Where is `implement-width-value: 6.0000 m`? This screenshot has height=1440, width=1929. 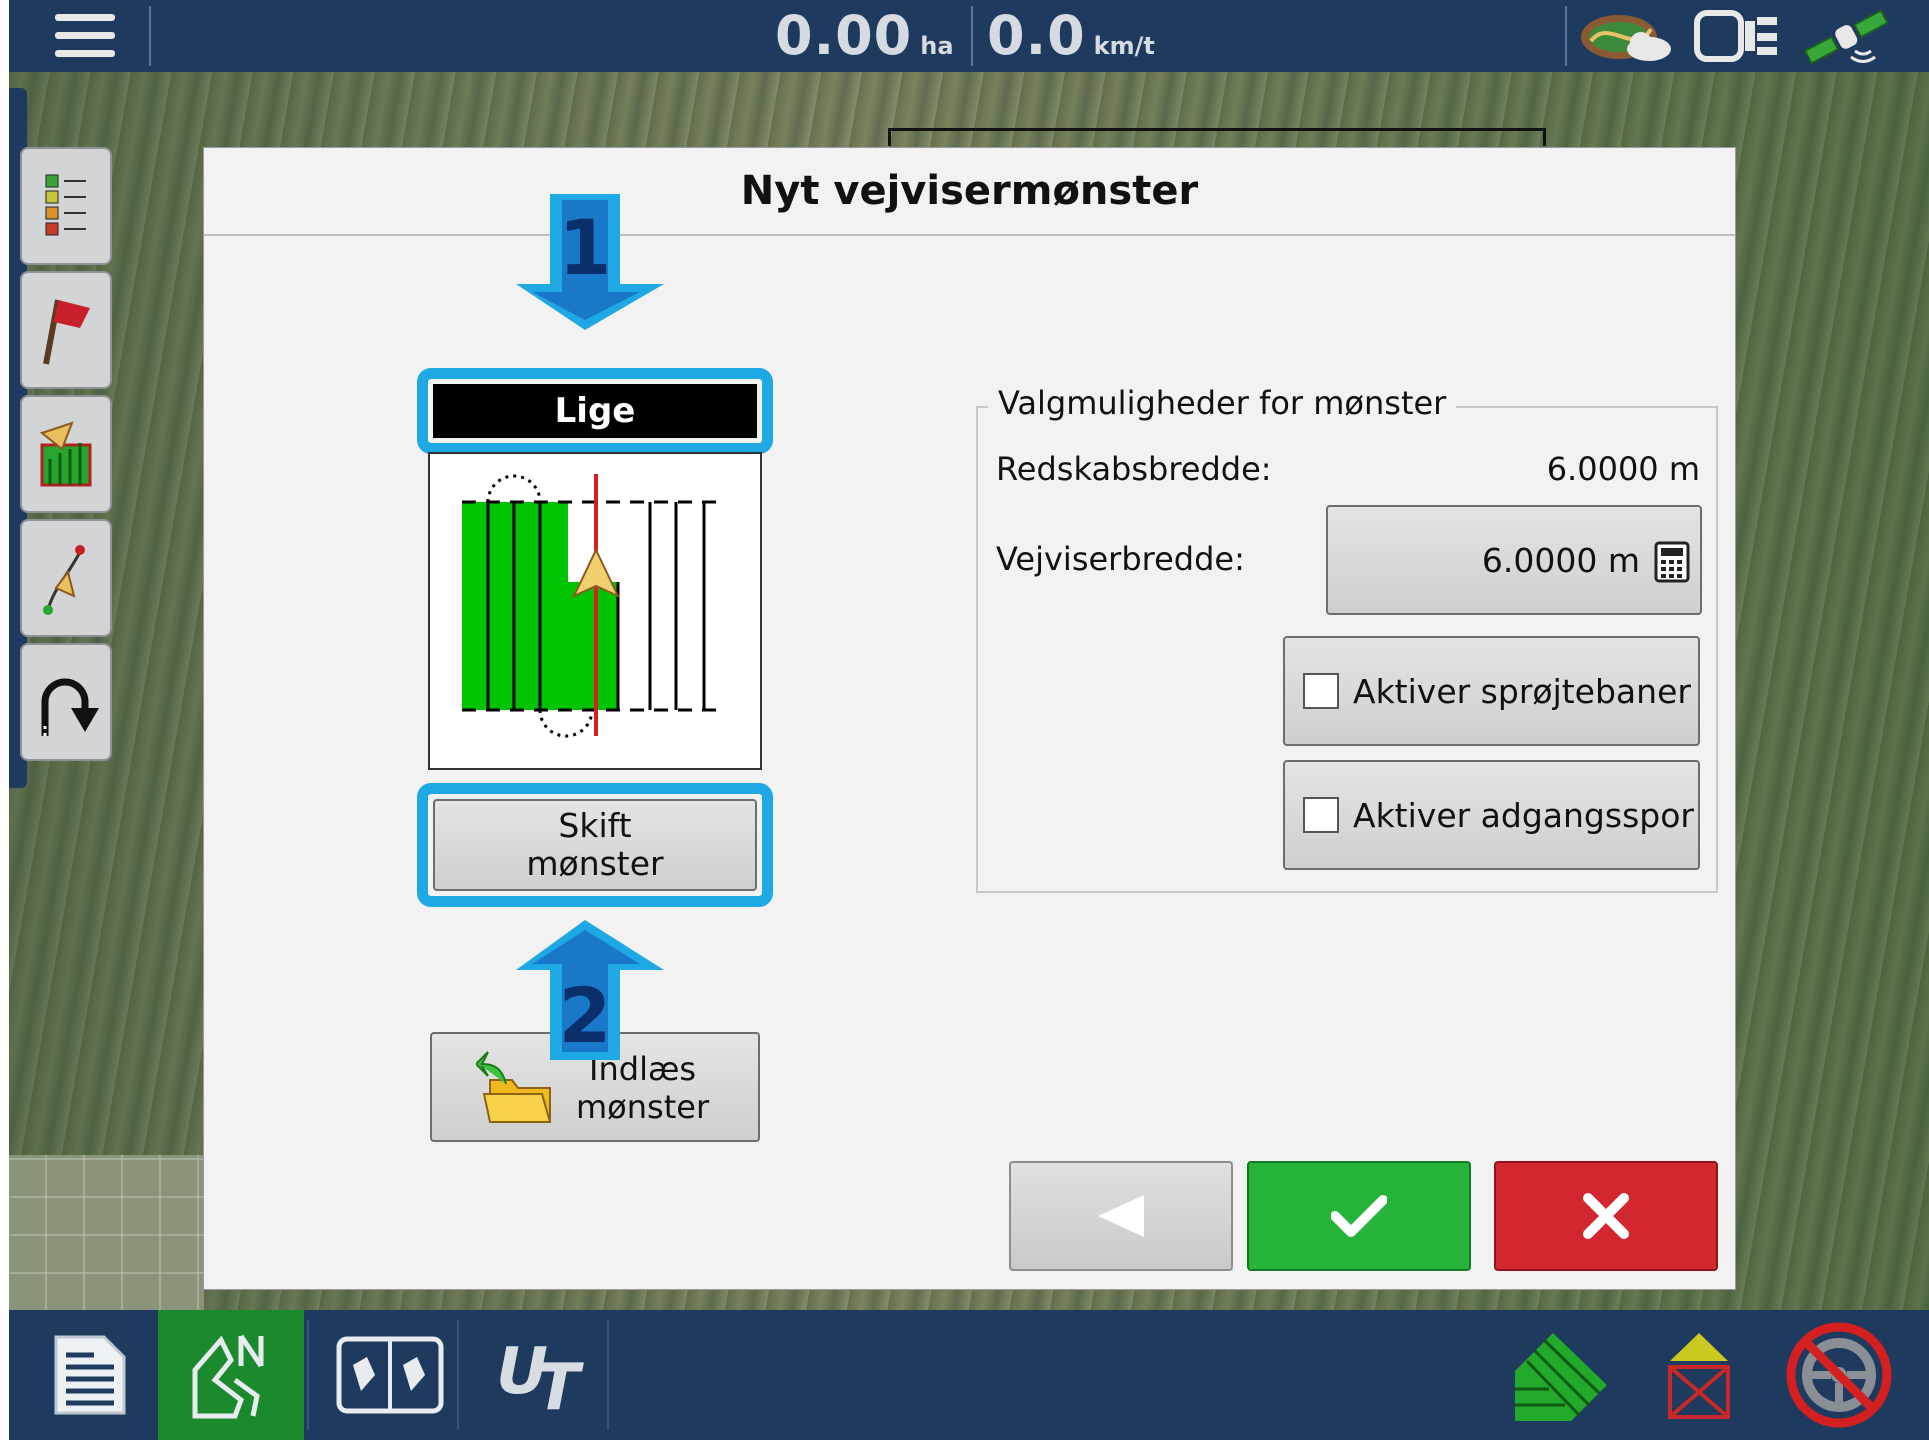
implement-width-value: 6.0000 m is located at coordinates (1623, 469).